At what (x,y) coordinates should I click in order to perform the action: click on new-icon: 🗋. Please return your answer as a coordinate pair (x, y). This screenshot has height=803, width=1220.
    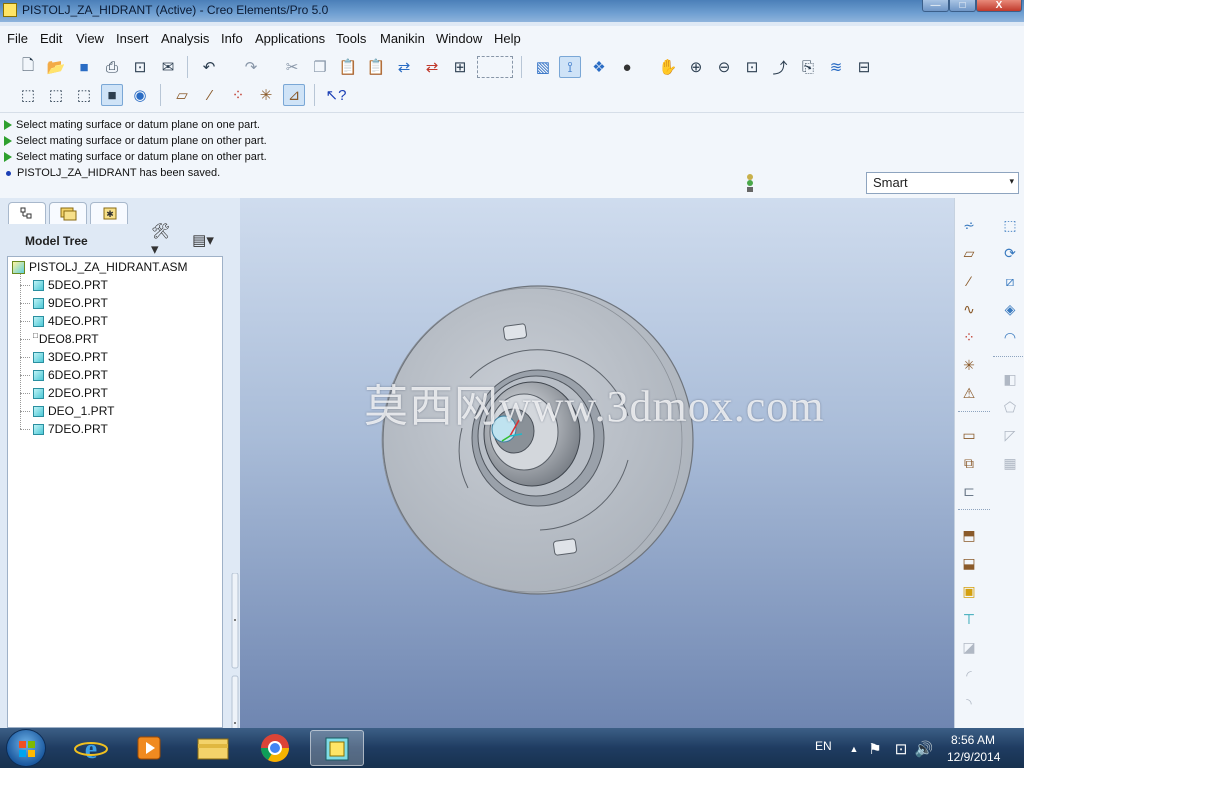
    Looking at the image, I should click on (28, 67).